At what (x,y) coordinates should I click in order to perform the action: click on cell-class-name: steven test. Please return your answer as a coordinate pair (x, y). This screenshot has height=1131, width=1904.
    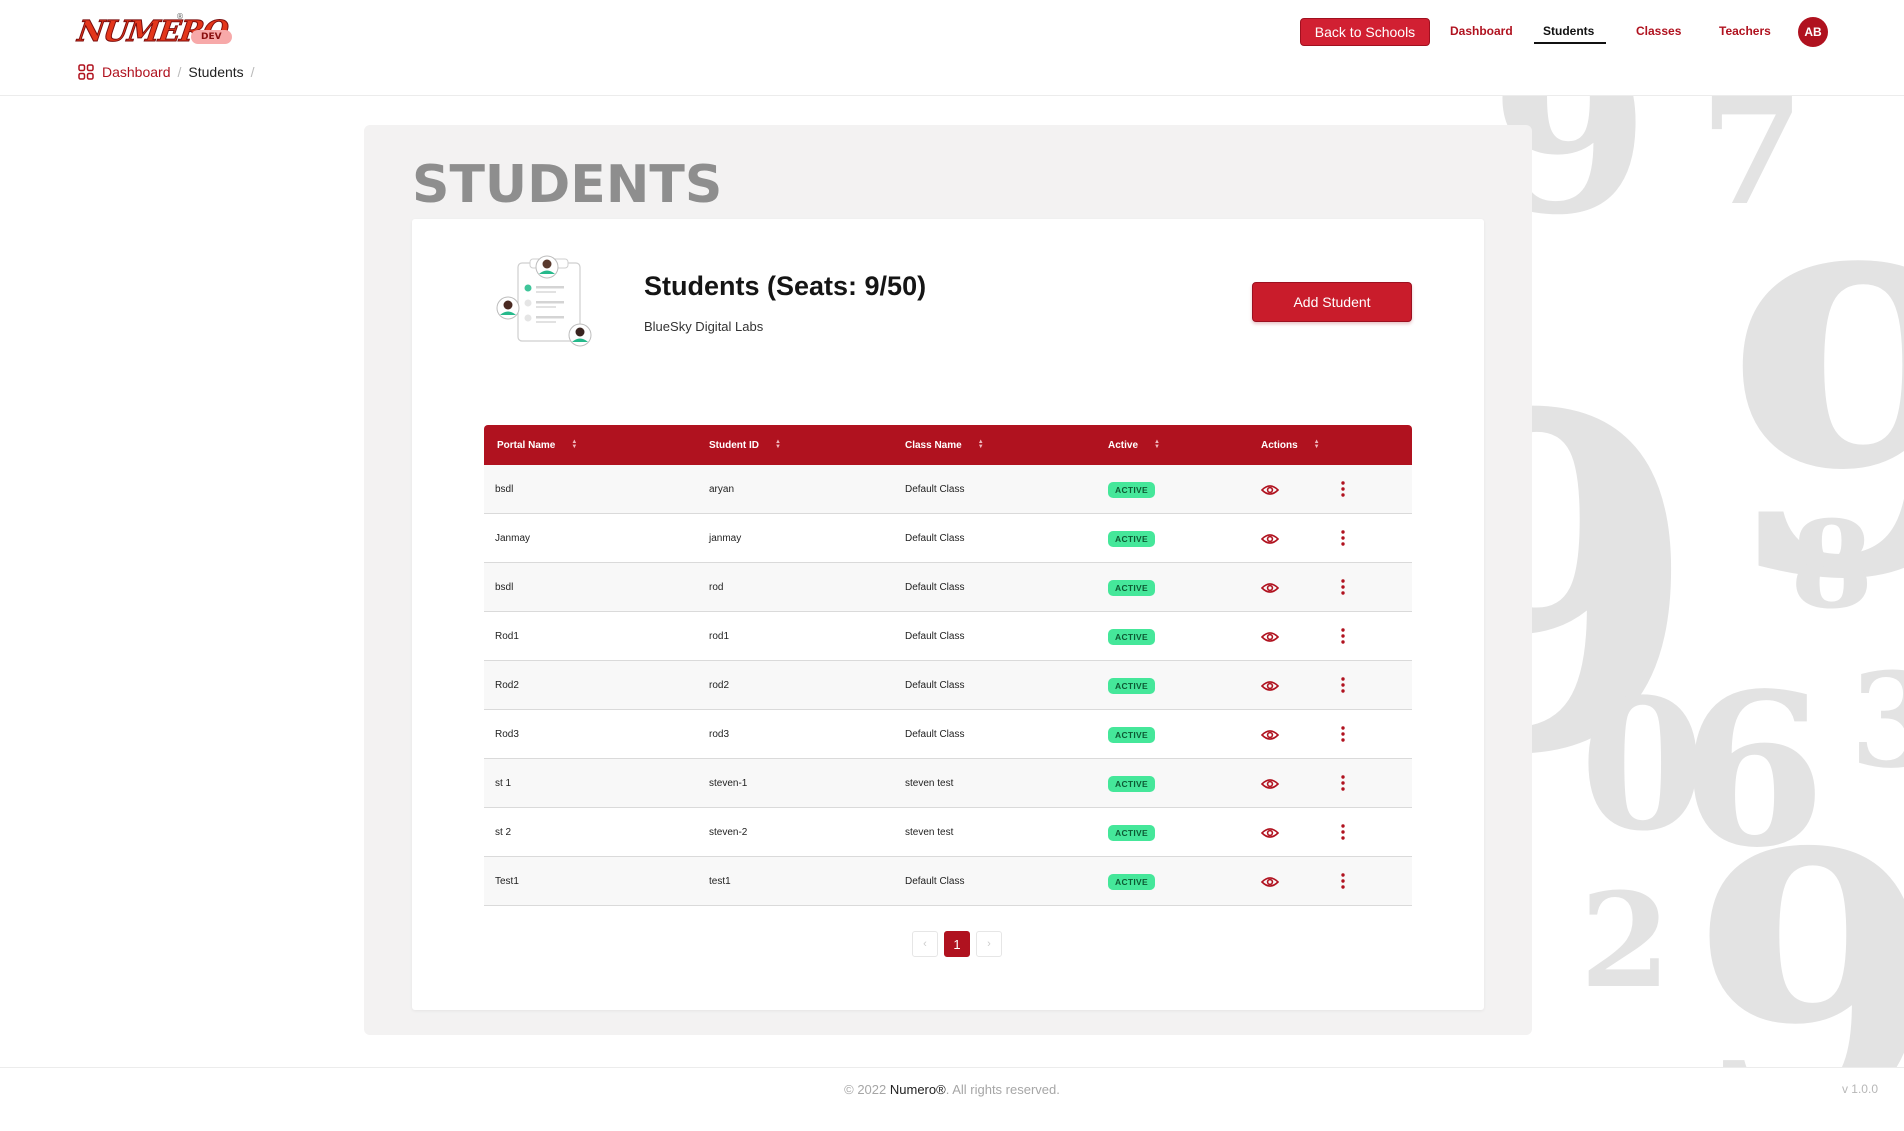
    Looking at the image, I should click on (929, 832).